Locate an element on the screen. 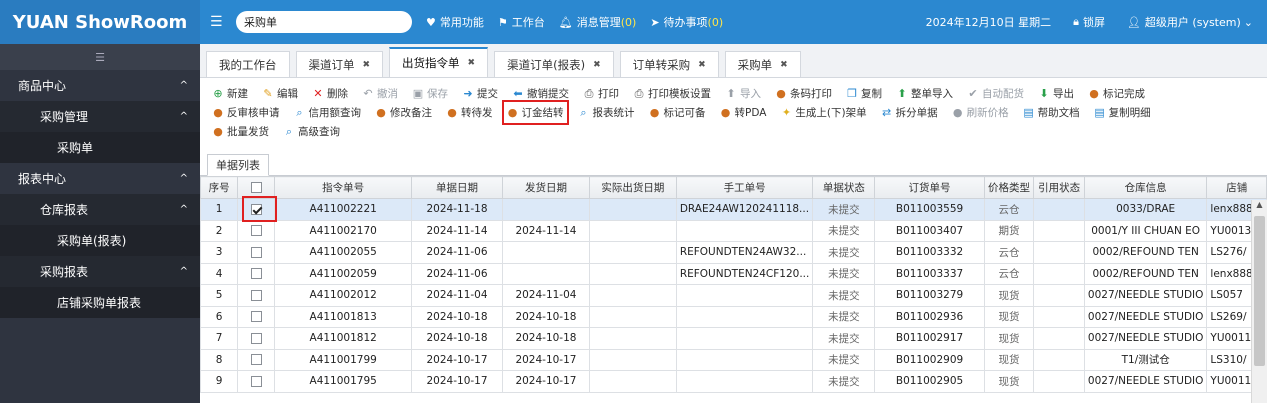 This screenshot has width=1267, height=403. menu-toggle-icon: ☰ is located at coordinates (218, 22).